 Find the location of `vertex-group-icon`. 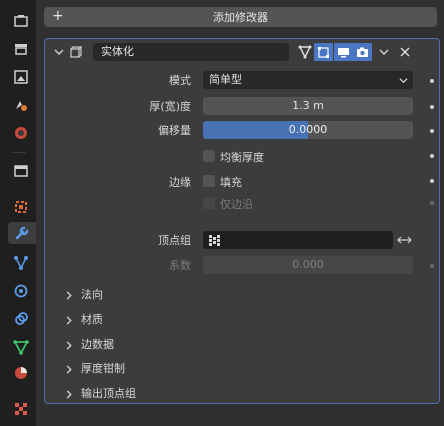

vertex-group-icon is located at coordinates (214, 240).